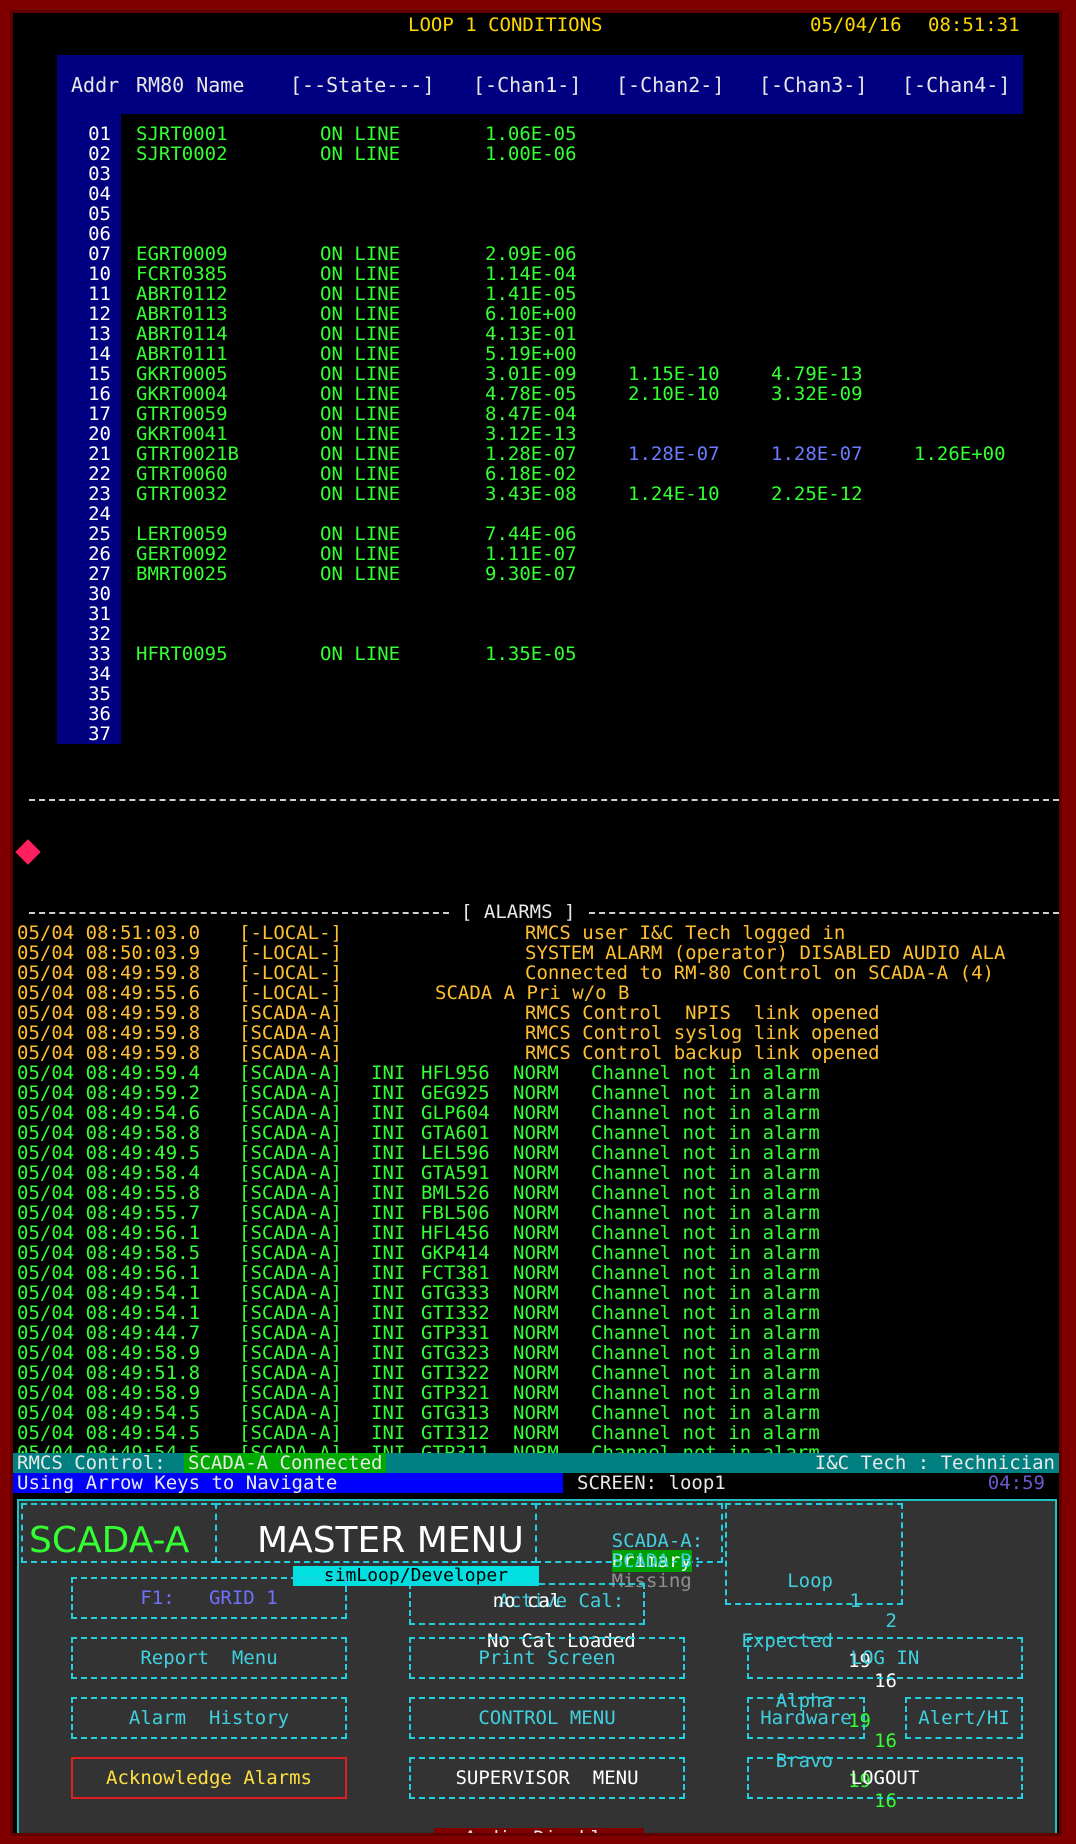 The height and width of the screenshot is (1844, 1076). What do you see at coordinates (547, 1718) in the screenshot?
I see `control-menu-button: CONTROL MENU` at bounding box center [547, 1718].